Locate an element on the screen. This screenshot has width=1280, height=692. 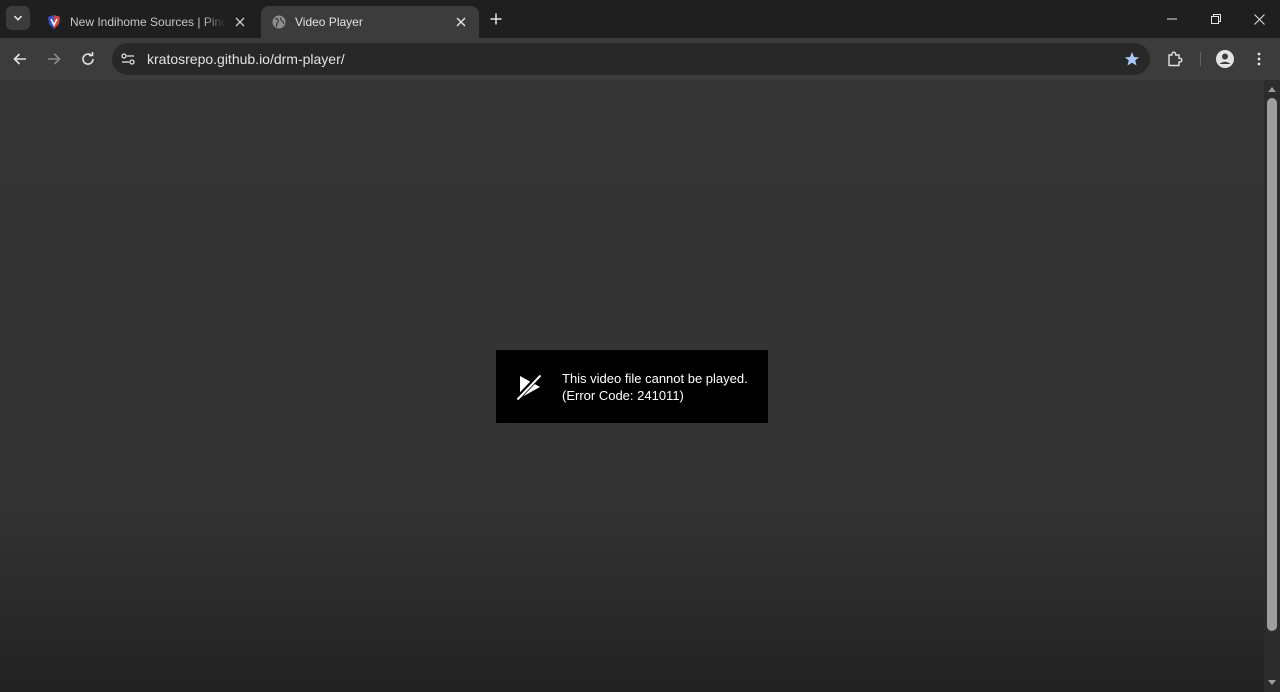
restore-icon is located at coordinates (1216, 19).